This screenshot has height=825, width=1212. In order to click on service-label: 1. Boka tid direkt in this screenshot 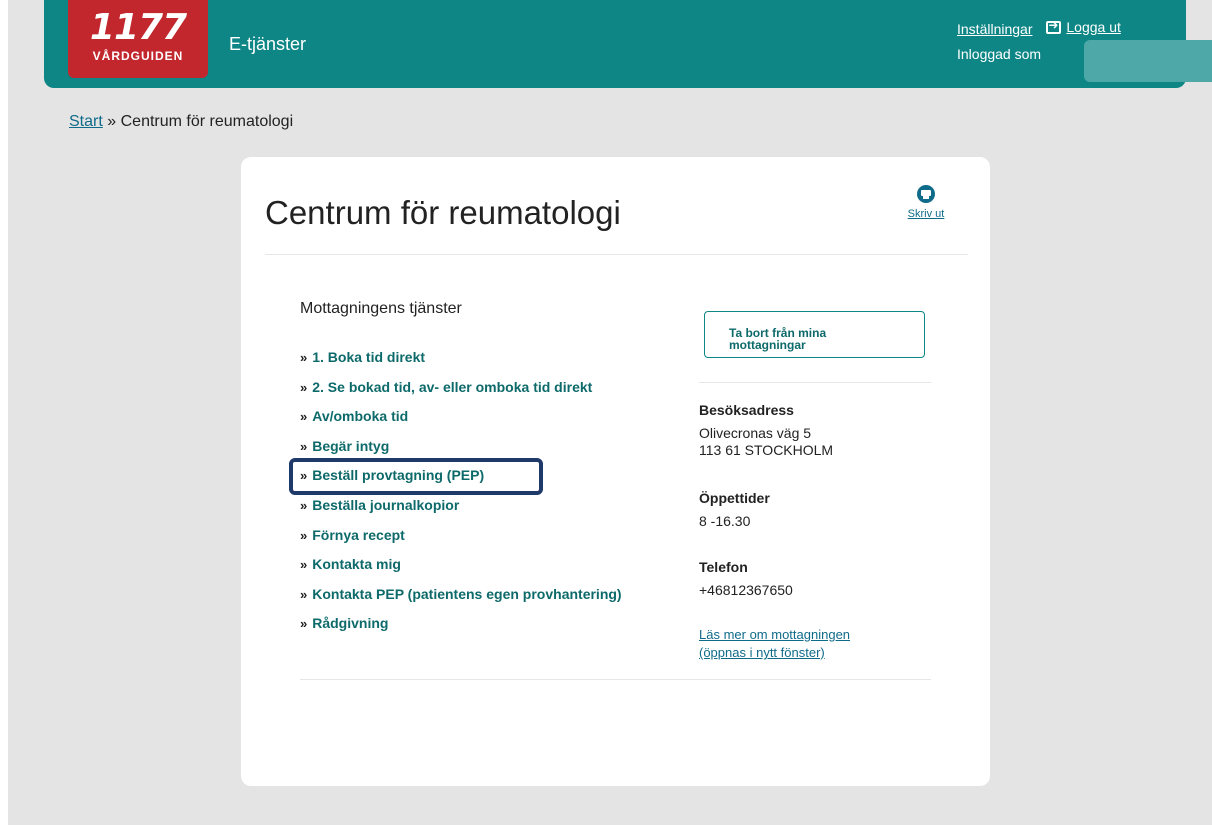, I will do `click(368, 357)`.